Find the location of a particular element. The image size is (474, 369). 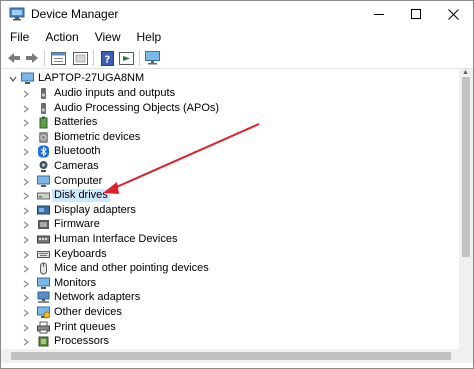

maximize-icon is located at coordinates (416, 14).